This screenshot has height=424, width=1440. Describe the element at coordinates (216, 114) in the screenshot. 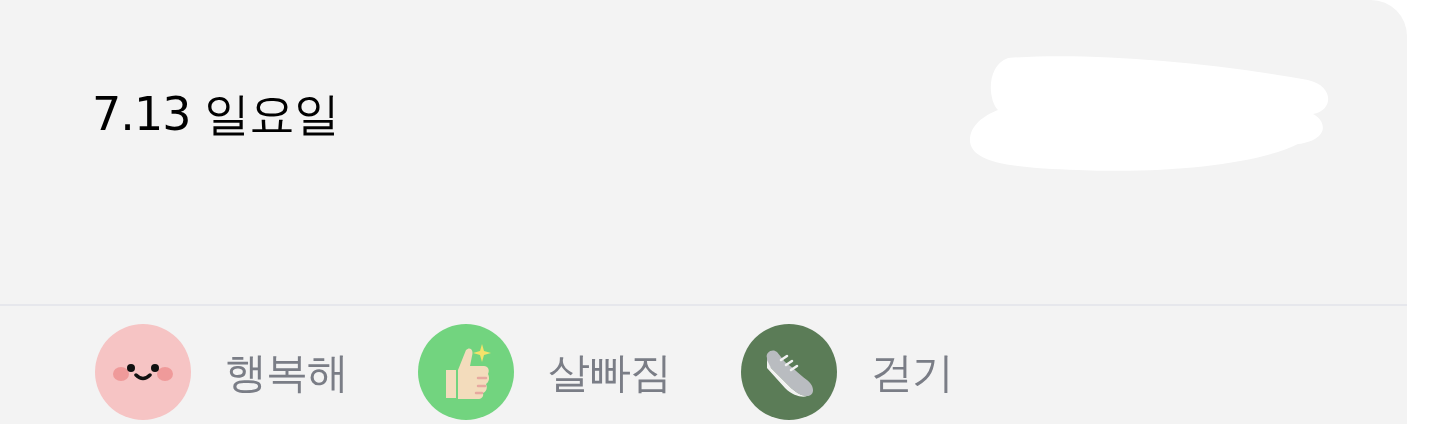

I see `entry-date: 7.13 일요일` at that location.